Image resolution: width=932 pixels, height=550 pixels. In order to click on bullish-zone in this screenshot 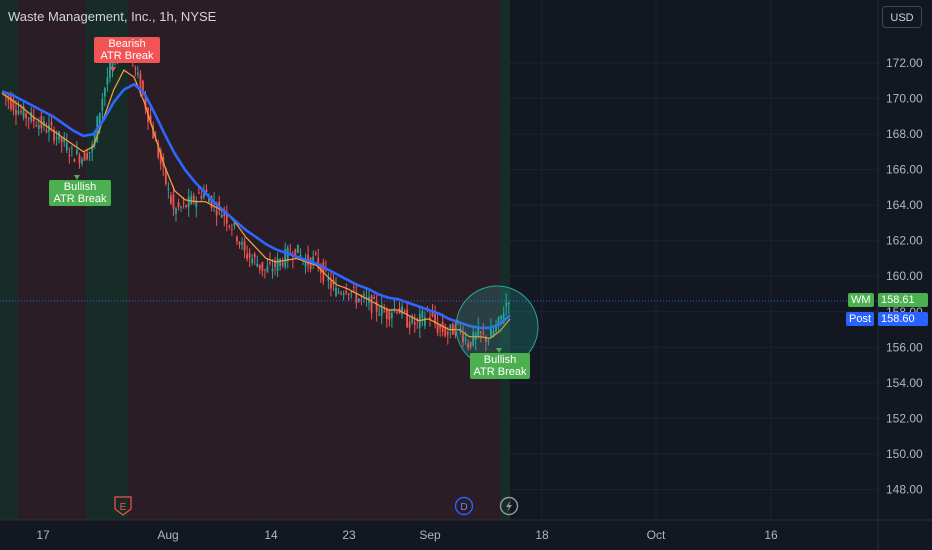, I will do `click(9, 260)`.